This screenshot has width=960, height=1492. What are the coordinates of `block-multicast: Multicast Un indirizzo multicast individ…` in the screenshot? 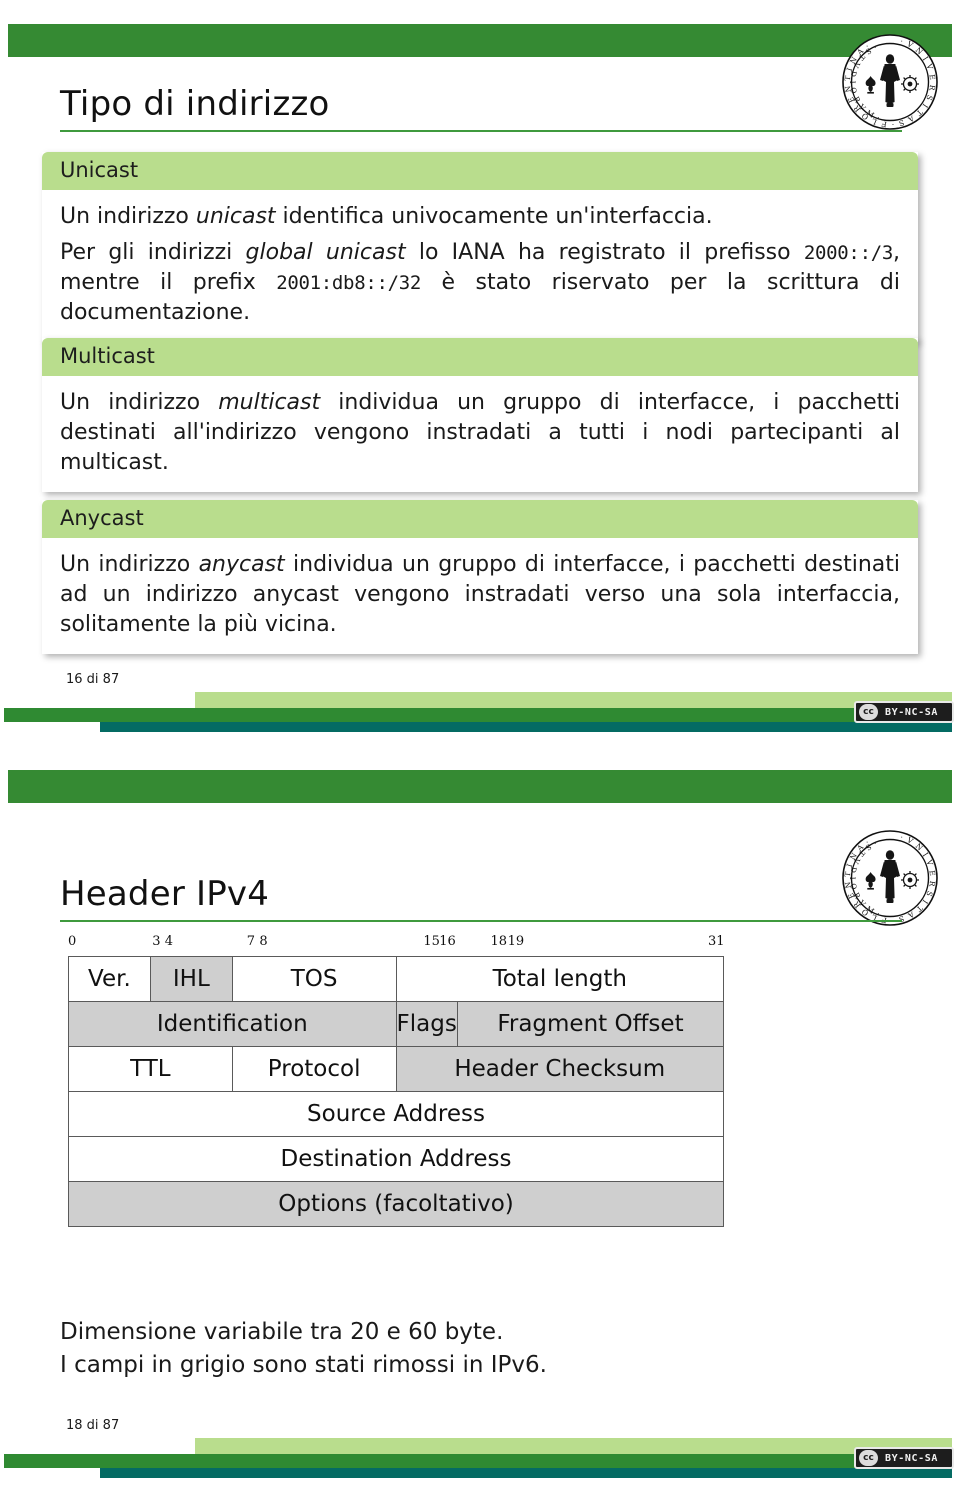 It's located at (480, 415).